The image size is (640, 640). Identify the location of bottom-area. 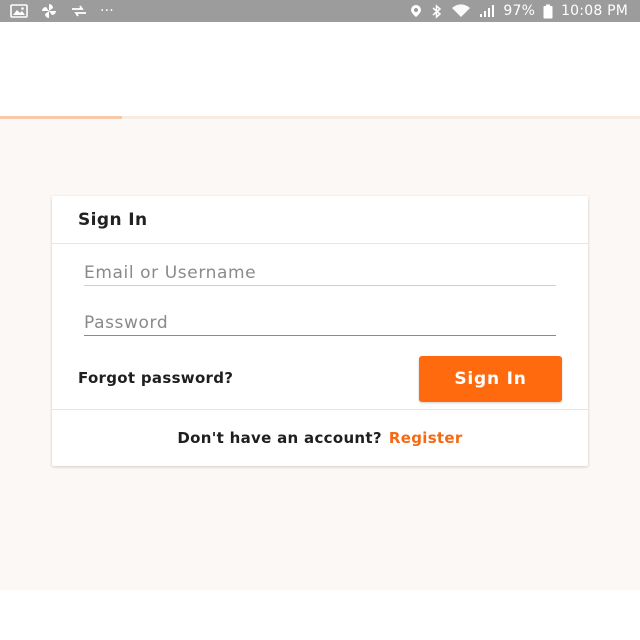
(320, 615).